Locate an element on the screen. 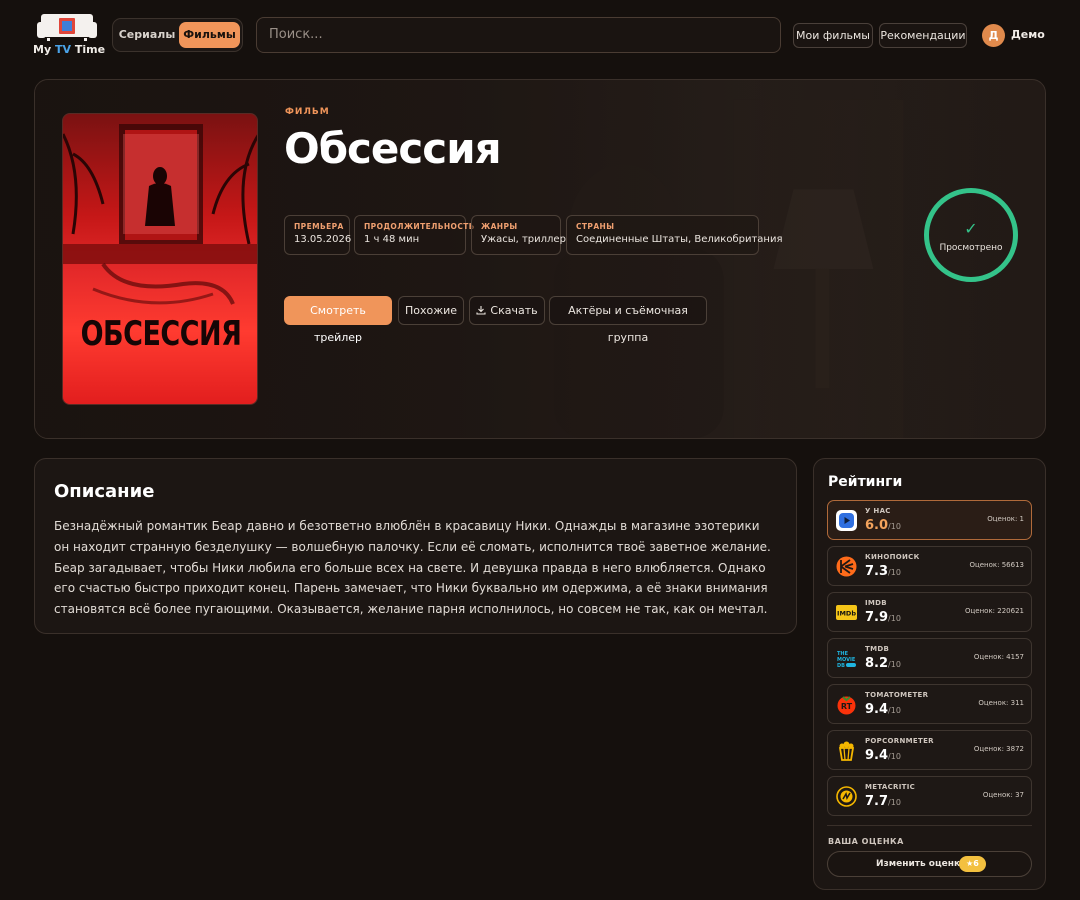  rating-row-tomatometer: RT TOMATOMETER 9.4/10 Оценок: 311 is located at coordinates (929, 704).